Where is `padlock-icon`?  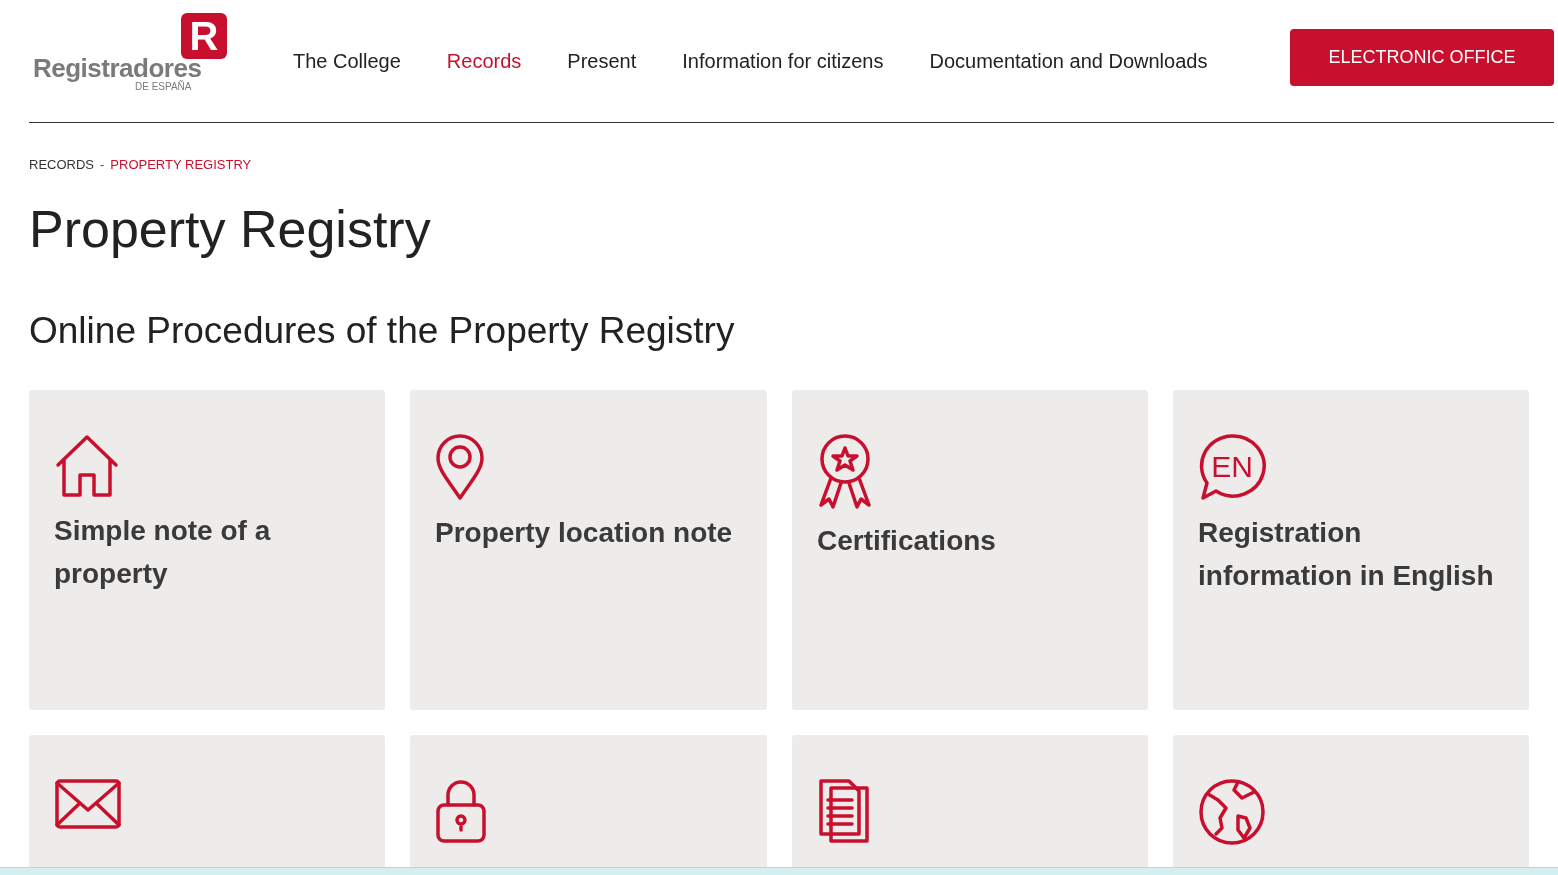
padlock-icon is located at coordinates (461, 810).